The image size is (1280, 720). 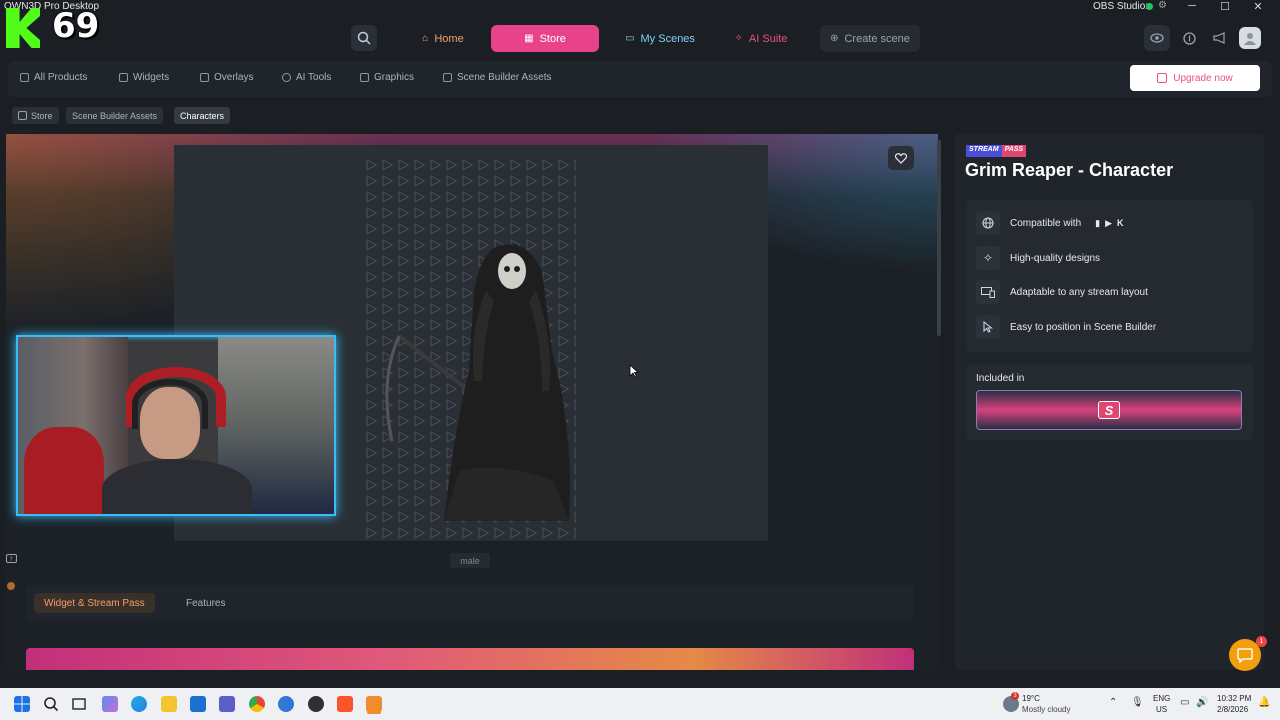 What do you see at coordinates (1137, 702) in the screenshot?
I see `microphone-icon: 🎙` at bounding box center [1137, 702].